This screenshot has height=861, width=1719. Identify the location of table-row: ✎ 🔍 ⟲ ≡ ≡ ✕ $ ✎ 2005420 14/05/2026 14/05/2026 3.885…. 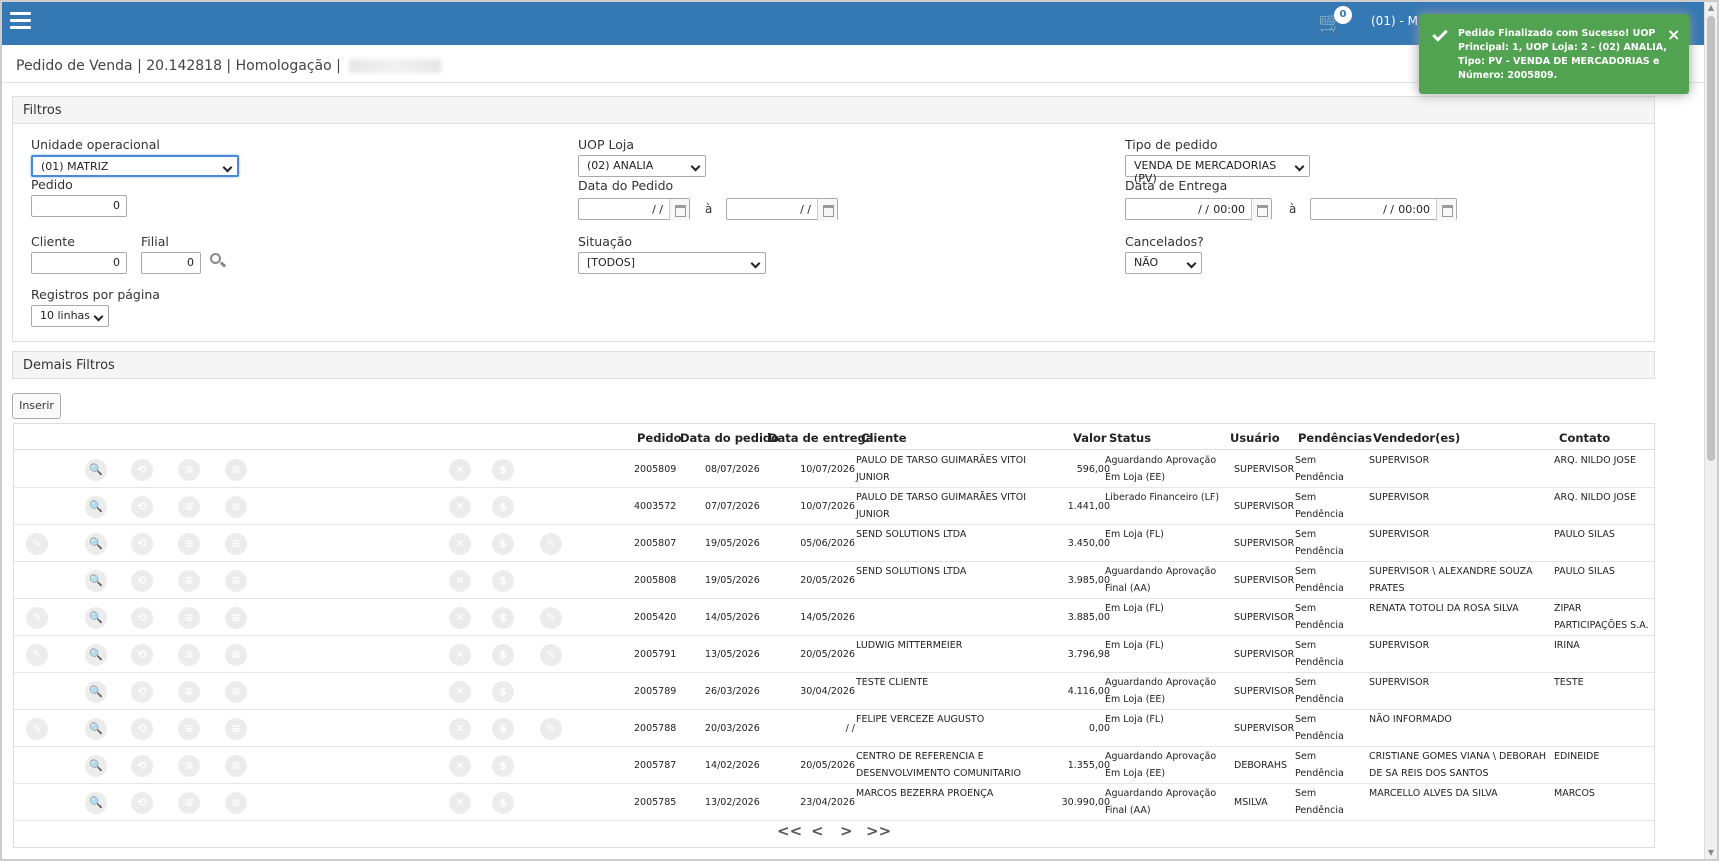
(834, 617).